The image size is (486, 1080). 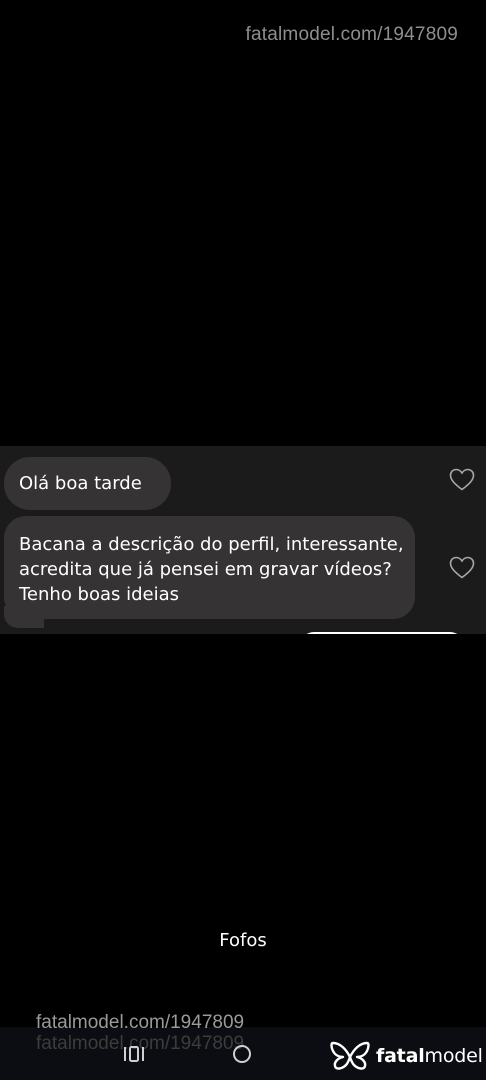 I want to click on watermark-top: fatalmodel.com/1947809, so click(x=351, y=34).